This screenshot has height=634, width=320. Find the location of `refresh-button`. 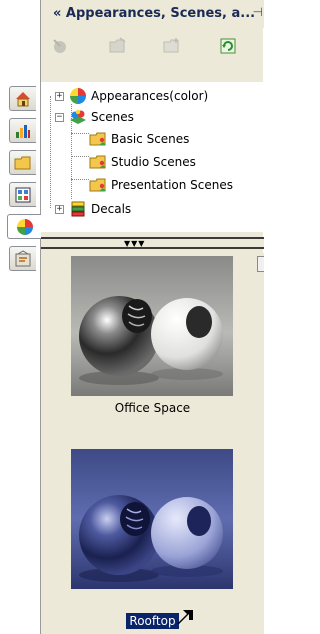

refresh-button is located at coordinates (228, 46).